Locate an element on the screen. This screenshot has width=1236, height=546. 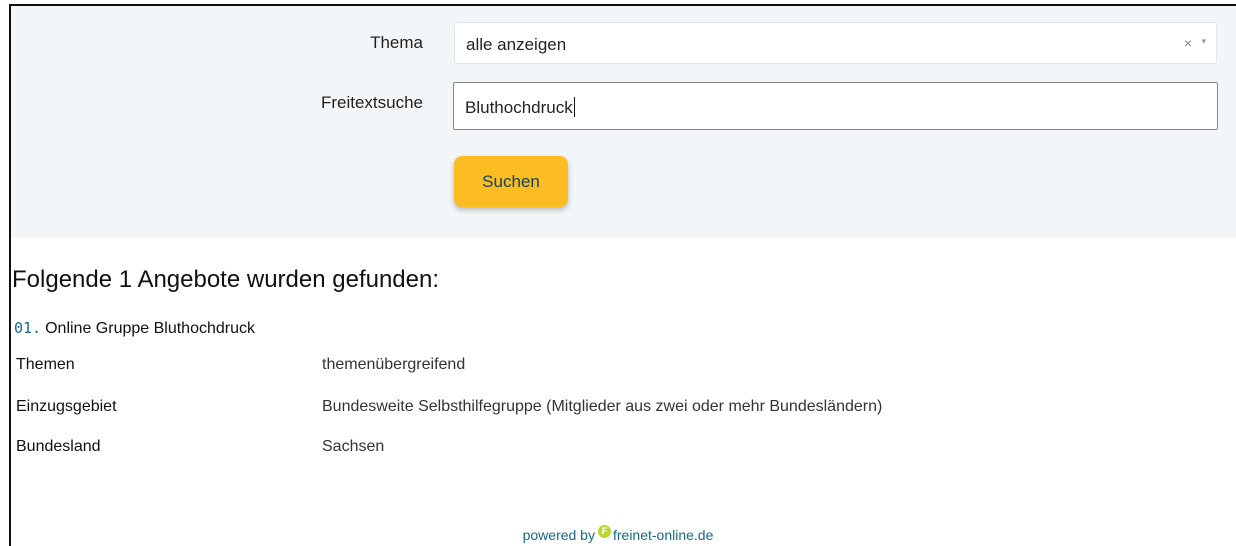
result-field-label: Einzugsgebiet is located at coordinates (66, 406).